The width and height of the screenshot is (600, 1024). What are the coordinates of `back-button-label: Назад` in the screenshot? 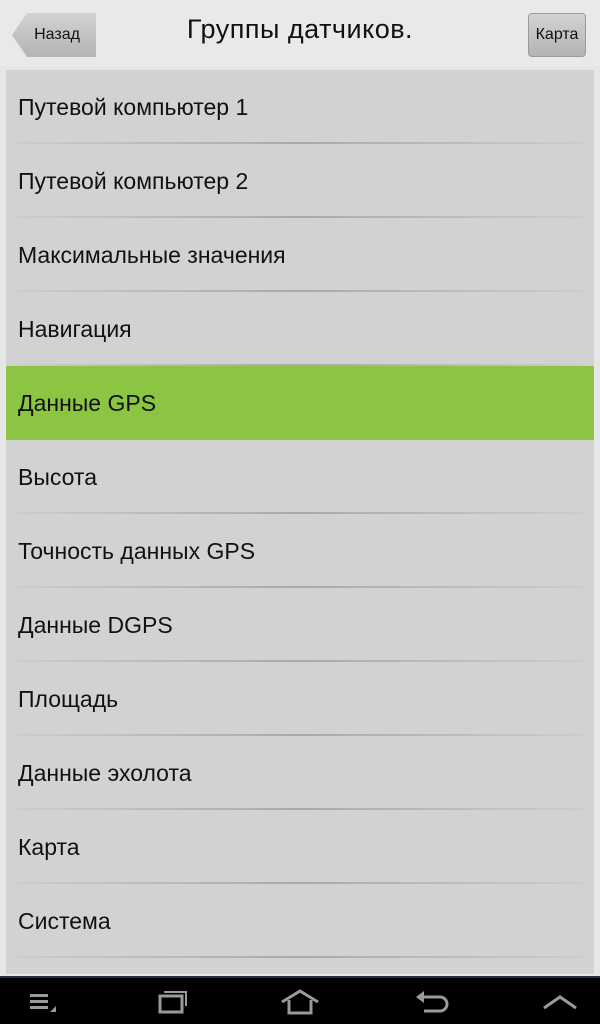 It's located at (57, 34).